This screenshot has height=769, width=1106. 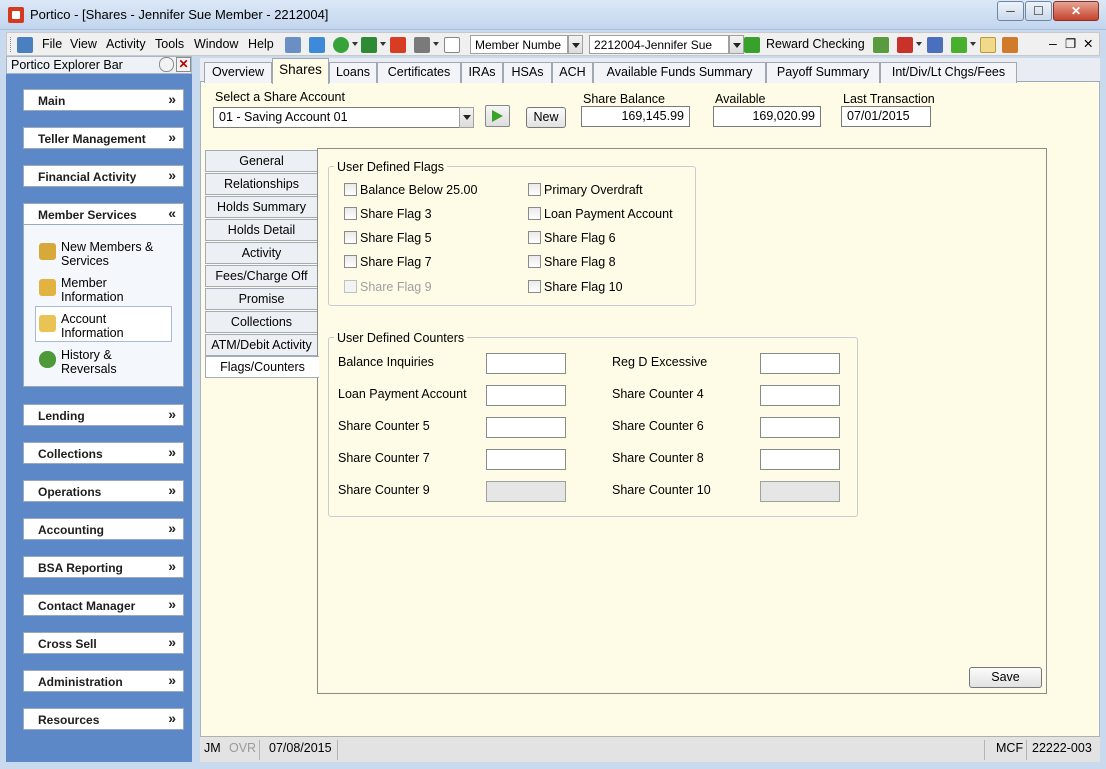 I want to click on tab-int-div-fees: Int/Div/Lt Chgs/Fees, so click(x=948, y=72).